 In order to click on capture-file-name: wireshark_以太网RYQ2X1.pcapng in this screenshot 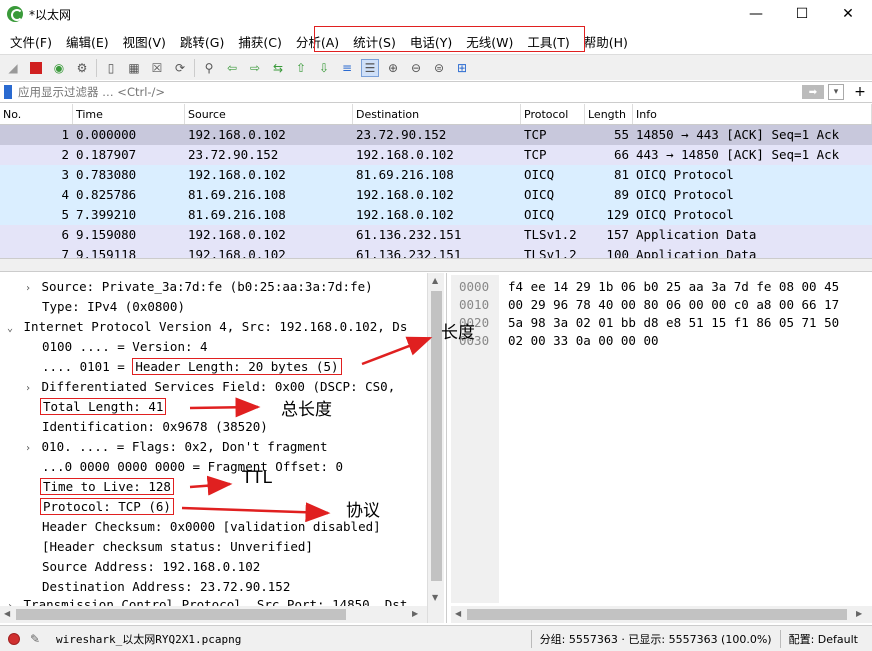, I will do `click(149, 639)`.